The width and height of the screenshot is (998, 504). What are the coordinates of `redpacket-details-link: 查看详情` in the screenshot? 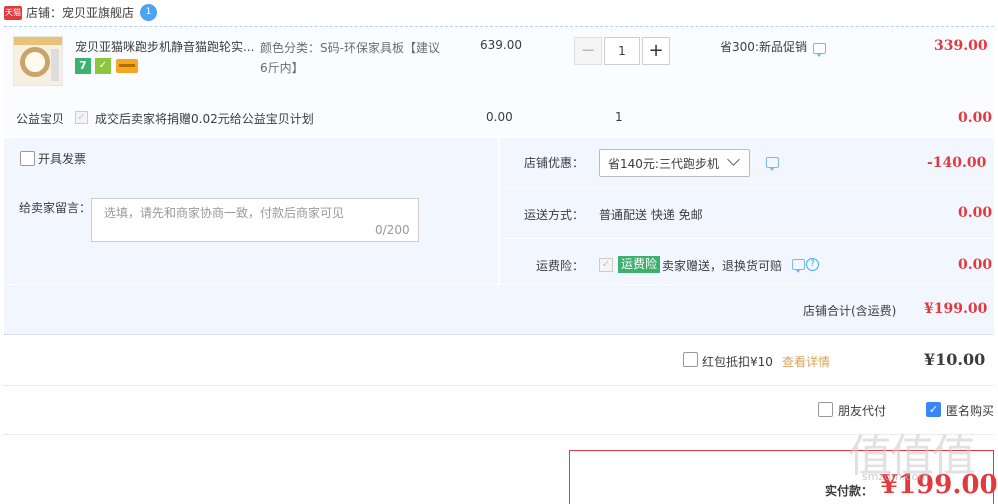 It's located at (806, 361).